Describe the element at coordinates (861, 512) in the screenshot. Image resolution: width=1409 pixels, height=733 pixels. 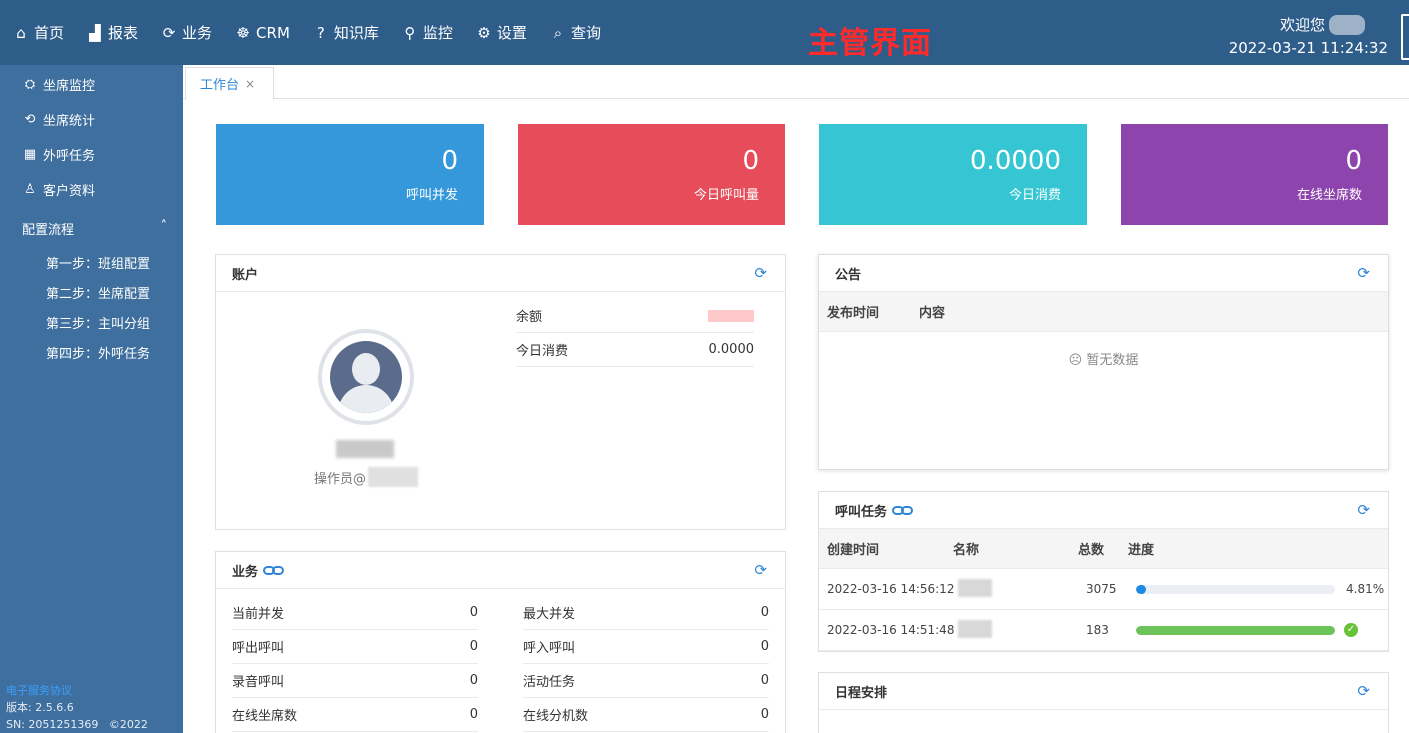
I see `panel-title: 呼叫任务` at that location.